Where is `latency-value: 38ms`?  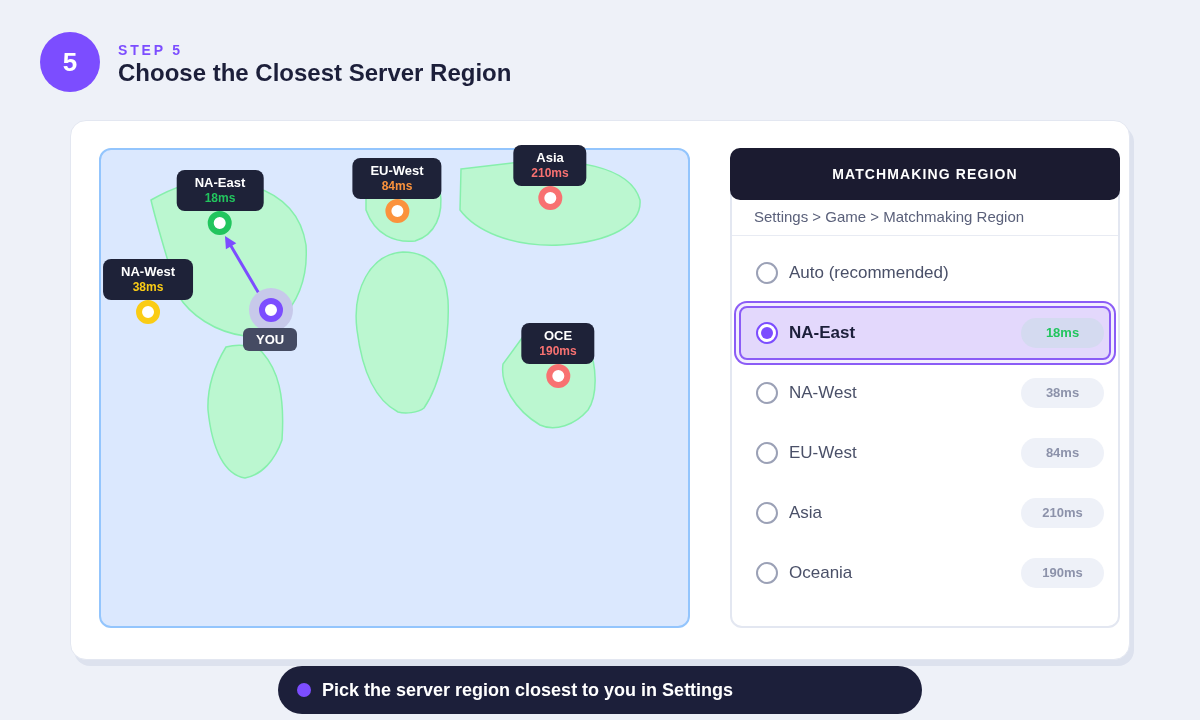
latency-value: 38ms is located at coordinates (1062, 393).